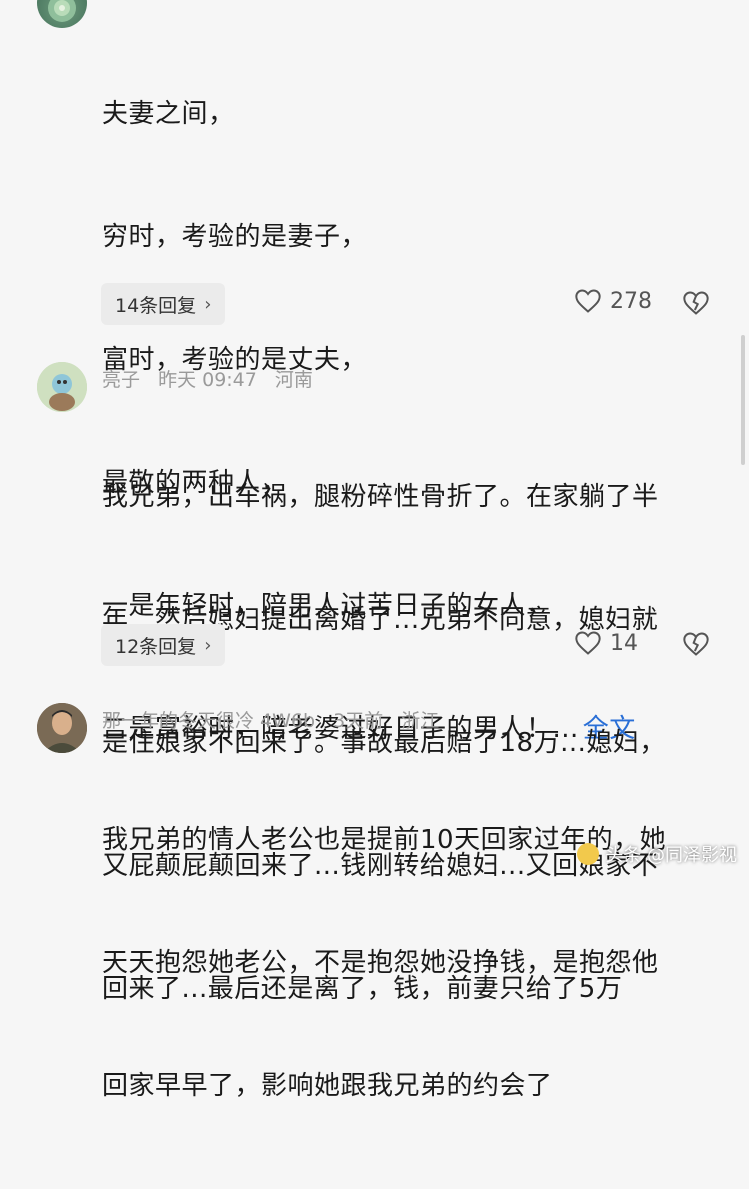 This screenshot has width=749, height=1189. I want to click on timestamp: 3天前, so click(358, 721).